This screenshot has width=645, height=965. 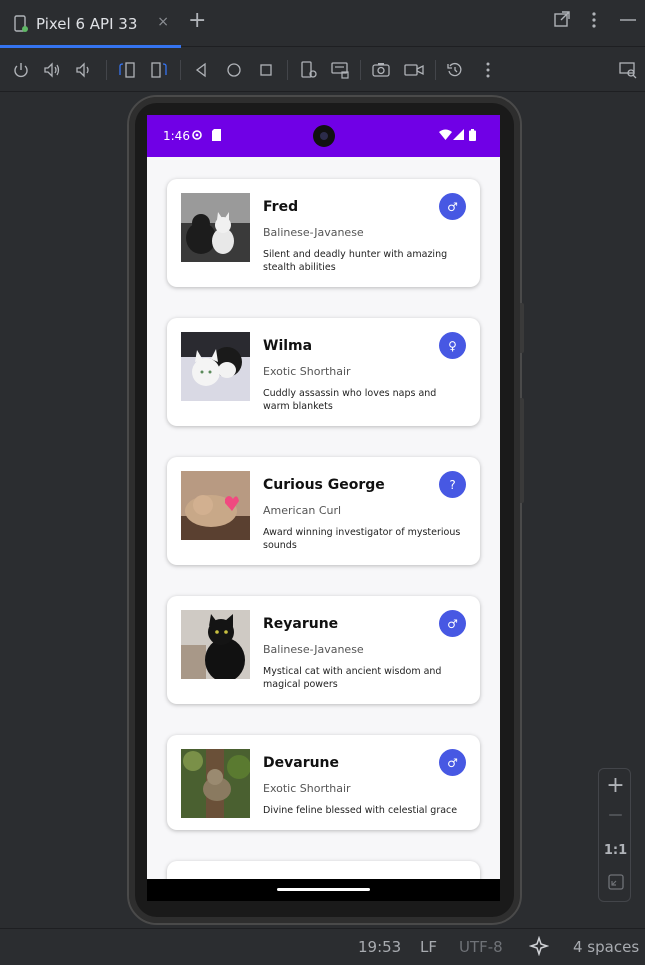 I want to click on emulator-toolbar, so click(x=322, y=70).